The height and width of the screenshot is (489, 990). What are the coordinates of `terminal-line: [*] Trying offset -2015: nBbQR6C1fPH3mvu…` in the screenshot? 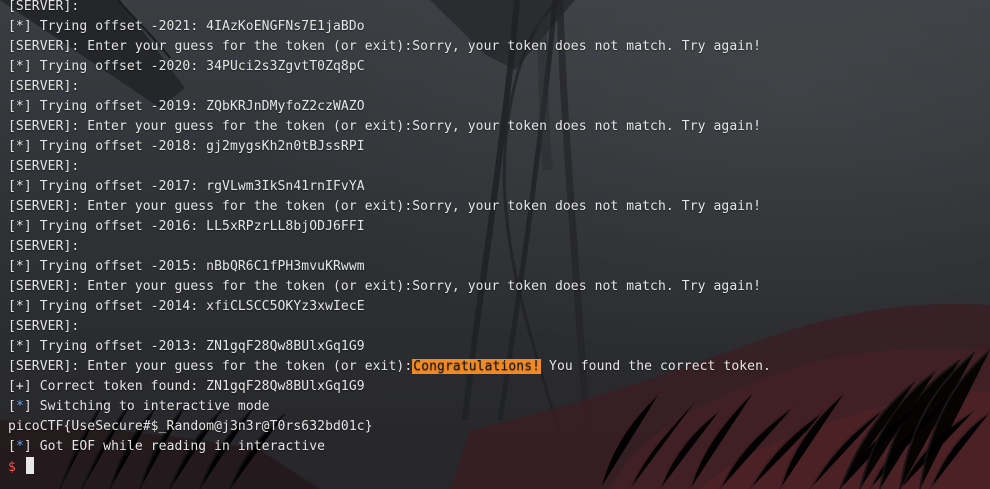 It's located at (186, 266).